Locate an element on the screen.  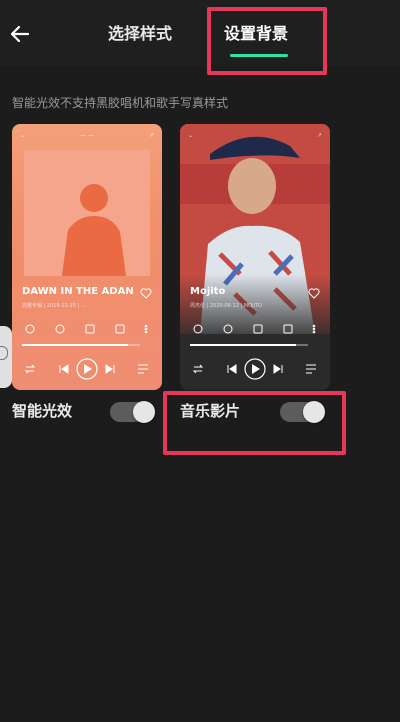
song-title: DAWN IN THE ADAN is located at coordinates (78, 291).